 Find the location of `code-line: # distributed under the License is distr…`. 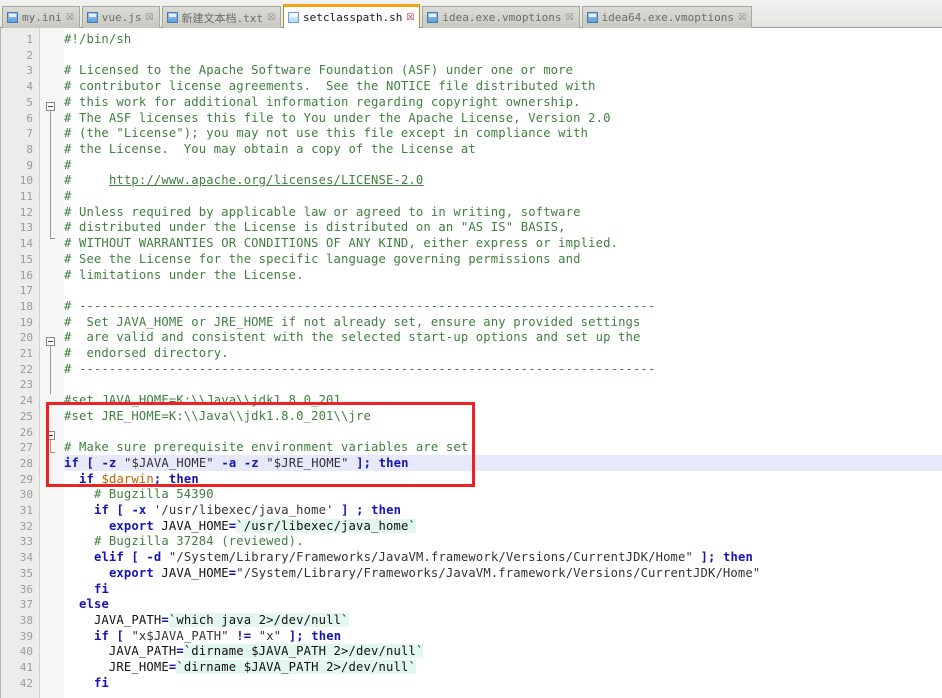

code-line: # distributed under the License is distr… is located at coordinates (315, 228).